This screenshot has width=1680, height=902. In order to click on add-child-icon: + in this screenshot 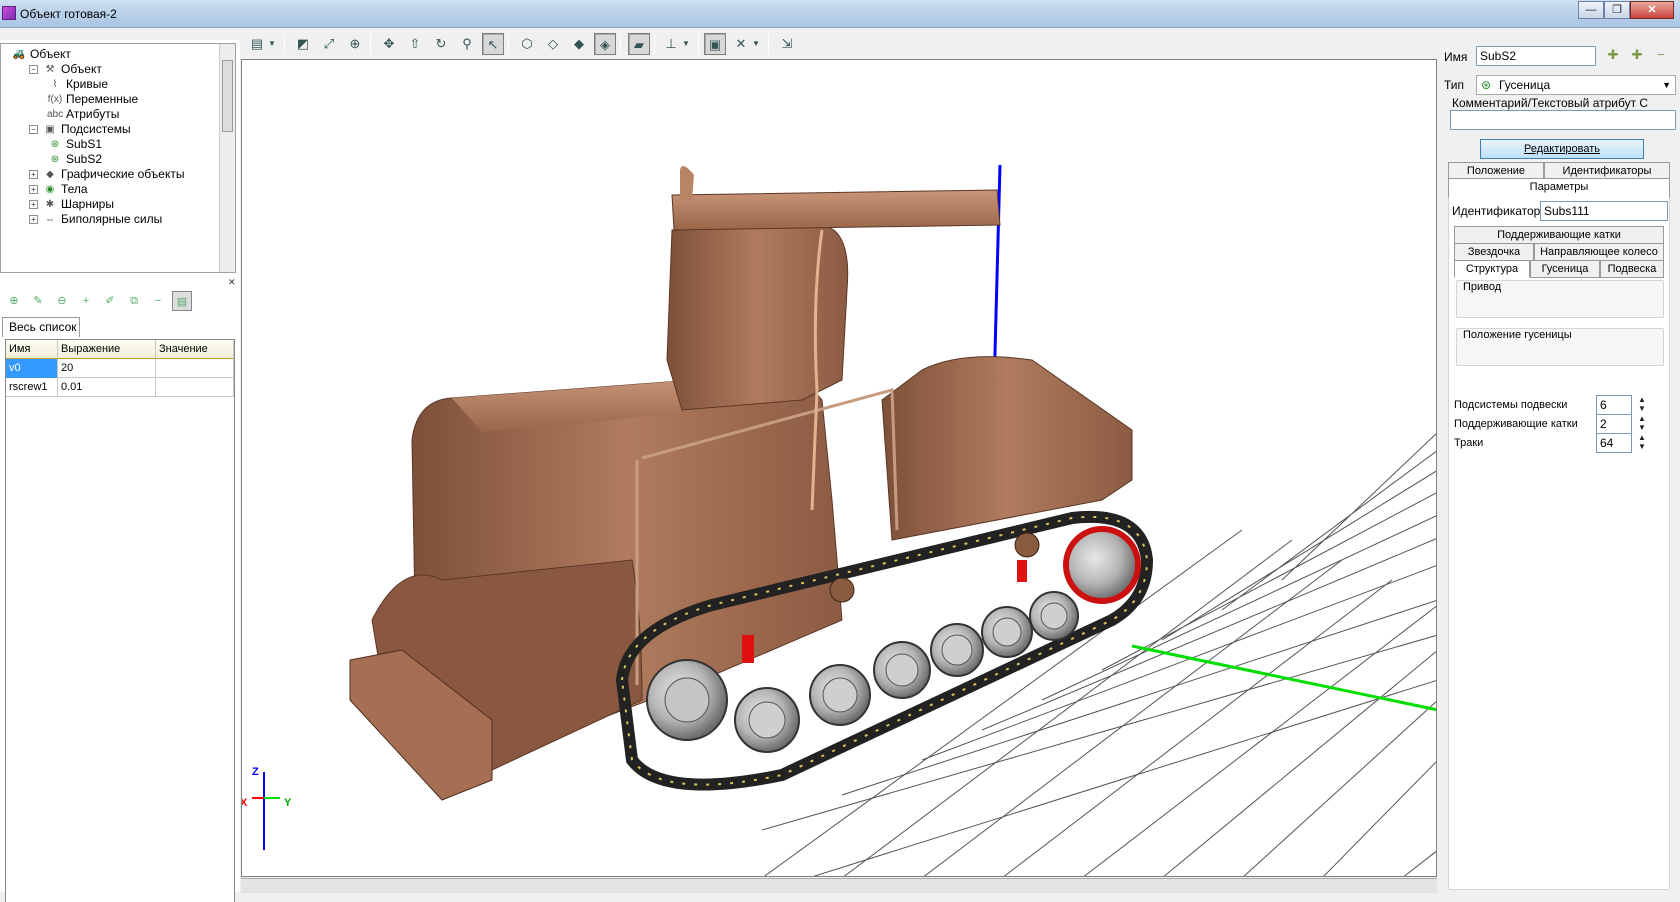, I will do `click(86, 301)`.